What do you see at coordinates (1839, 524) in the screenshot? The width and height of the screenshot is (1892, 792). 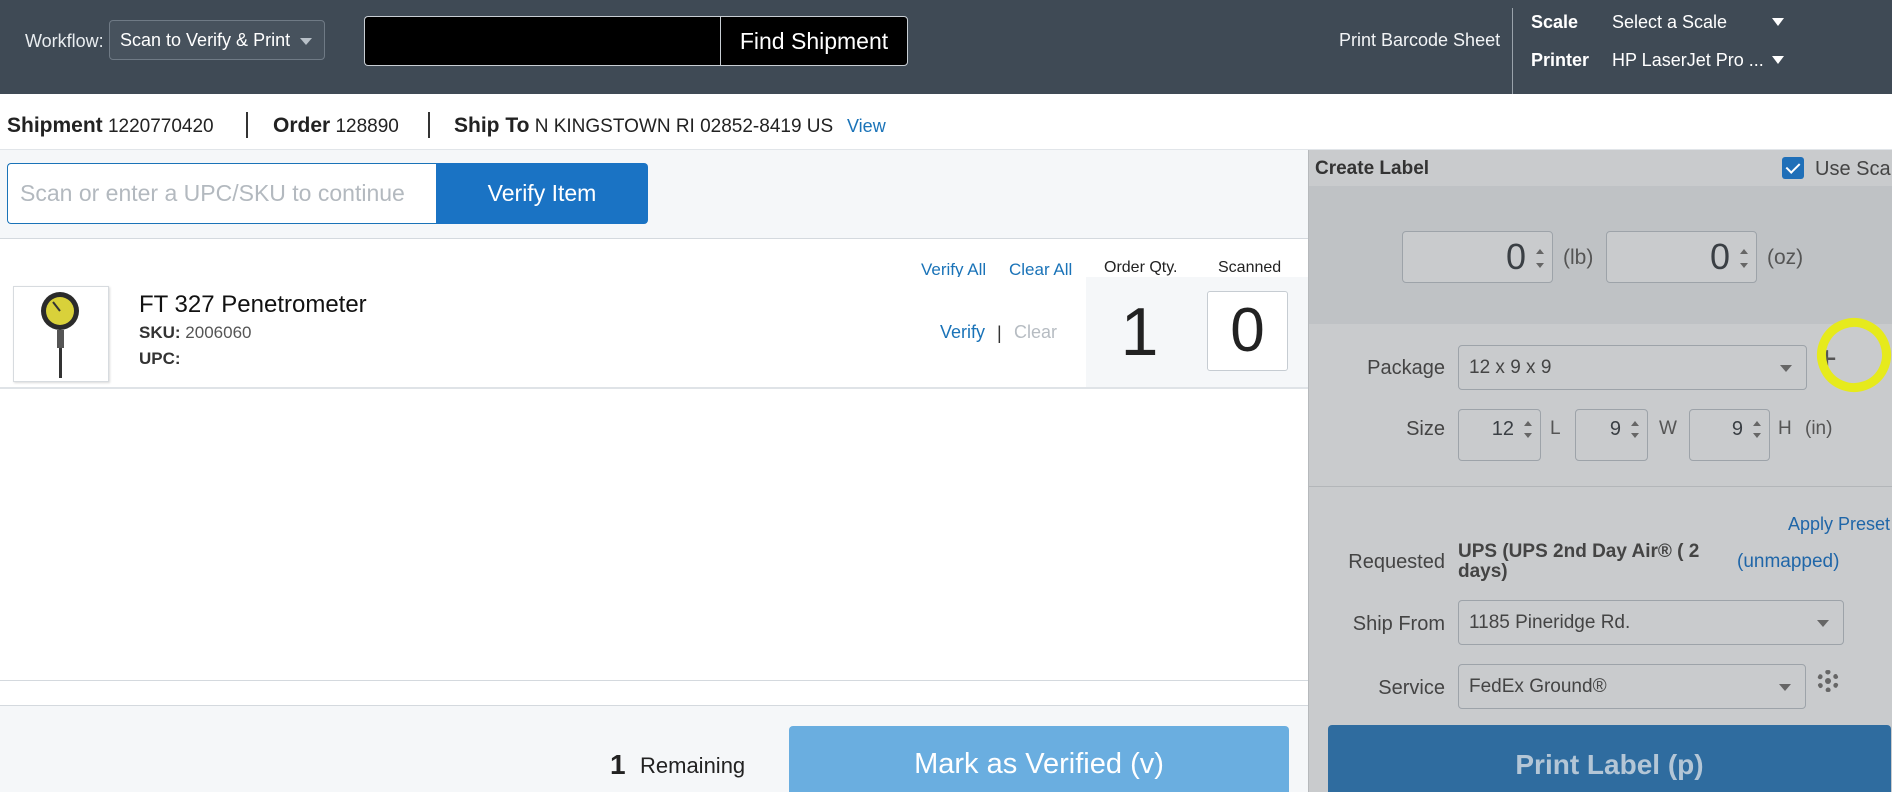 I see `apply-preset-link: Apply Preset` at bounding box center [1839, 524].